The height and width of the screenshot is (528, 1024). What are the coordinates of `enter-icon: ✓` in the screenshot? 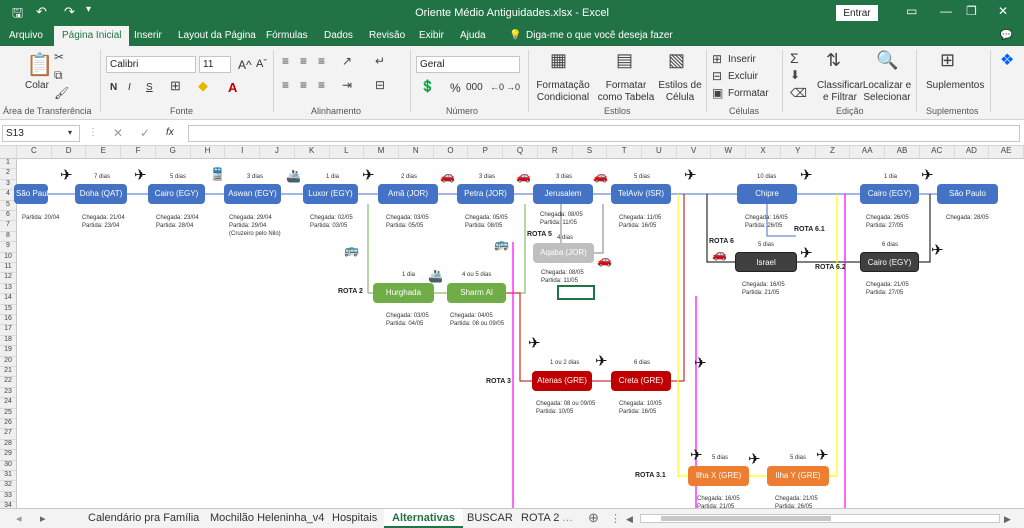 It's located at (145, 133).